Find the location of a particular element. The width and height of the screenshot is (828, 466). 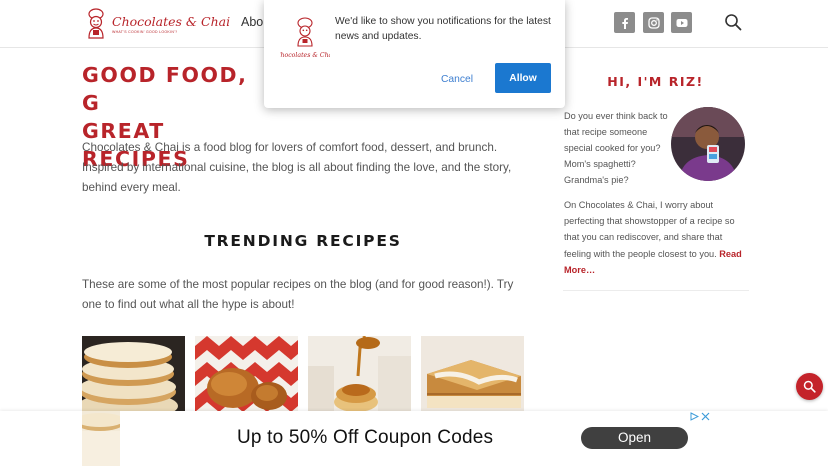

ad-open-button: Open is located at coordinates (634, 438).